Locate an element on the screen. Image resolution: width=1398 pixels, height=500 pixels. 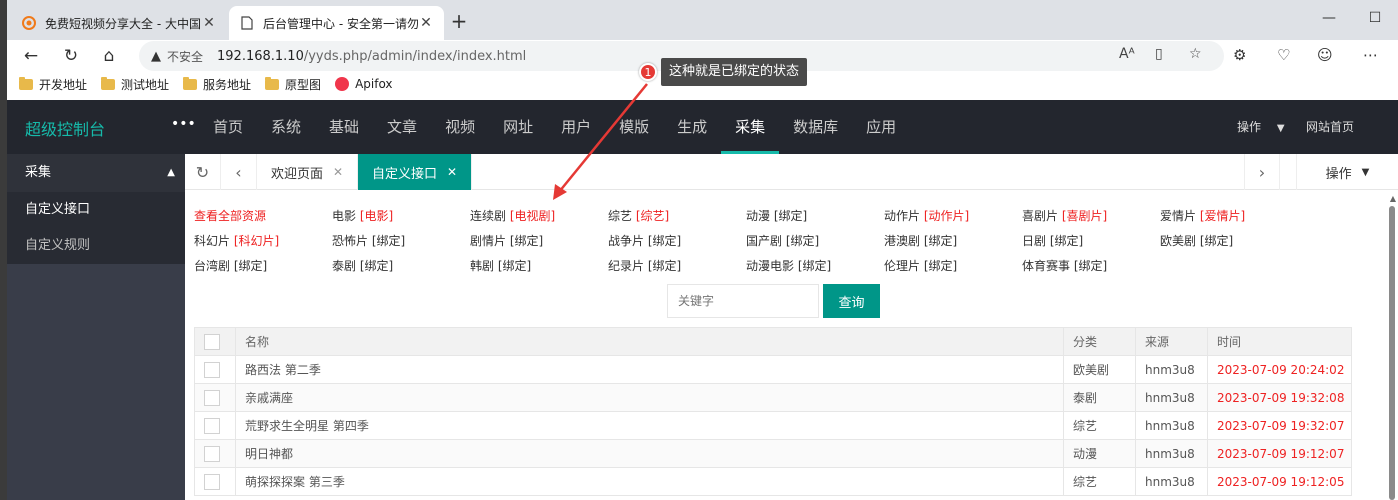
bookmark-test: 测试地址 is located at coordinates (135, 84).